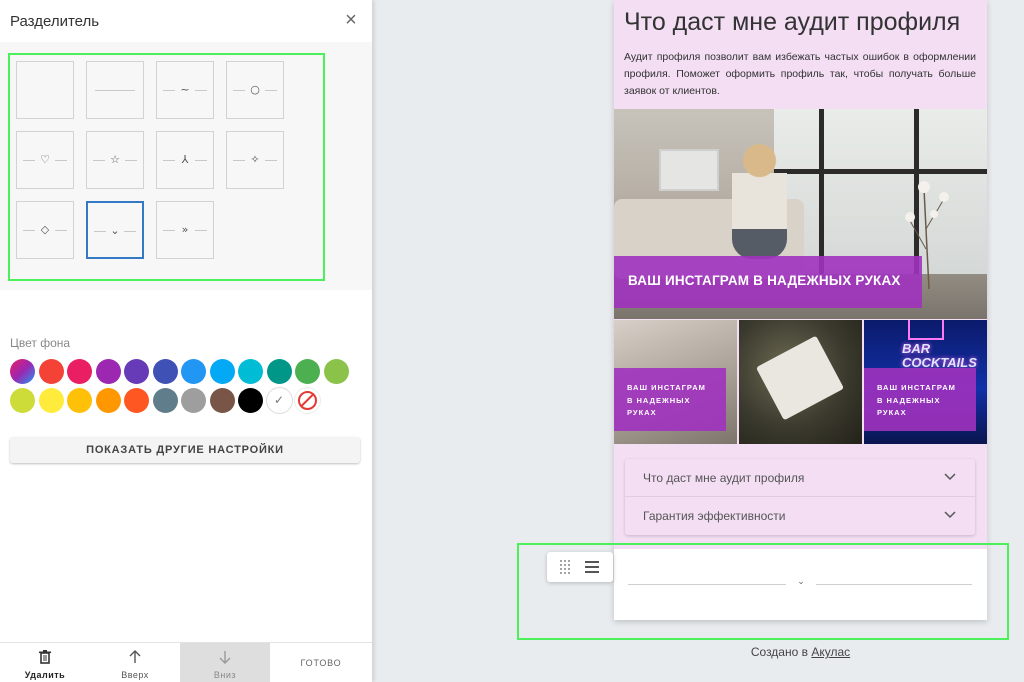 Image resolution: width=1024 pixels, height=682 pixels. I want to click on separator-line-right, so click(894, 584).